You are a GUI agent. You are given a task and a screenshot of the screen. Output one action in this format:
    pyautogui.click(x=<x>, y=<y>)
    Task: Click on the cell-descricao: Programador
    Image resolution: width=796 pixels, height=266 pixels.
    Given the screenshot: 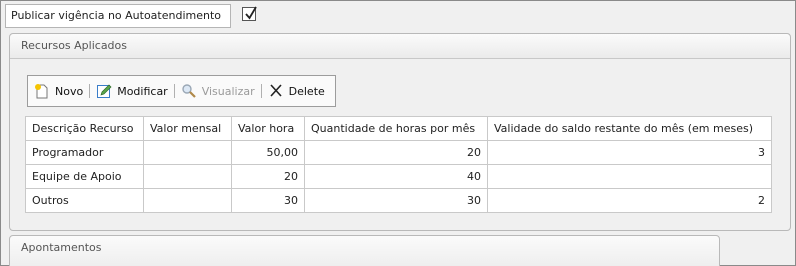 What is the action you would take?
    pyautogui.click(x=84, y=152)
    